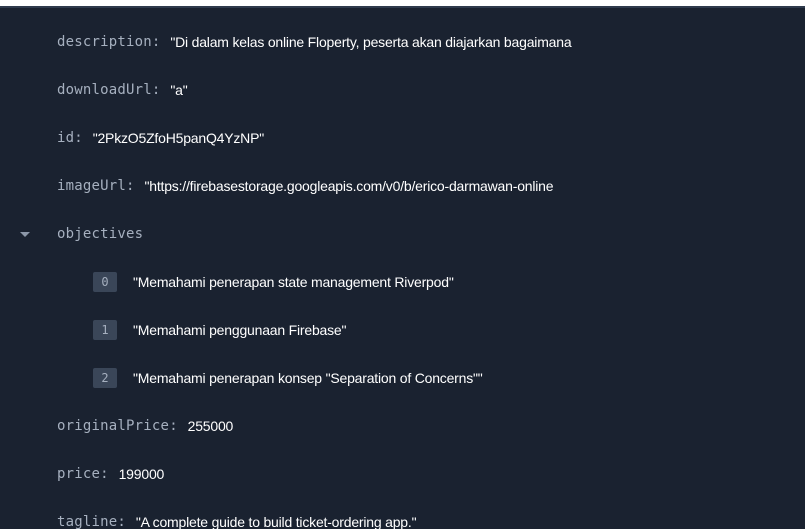 This screenshot has width=805, height=529. What do you see at coordinates (79, 474) in the screenshot?
I see `field-key: price` at bounding box center [79, 474].